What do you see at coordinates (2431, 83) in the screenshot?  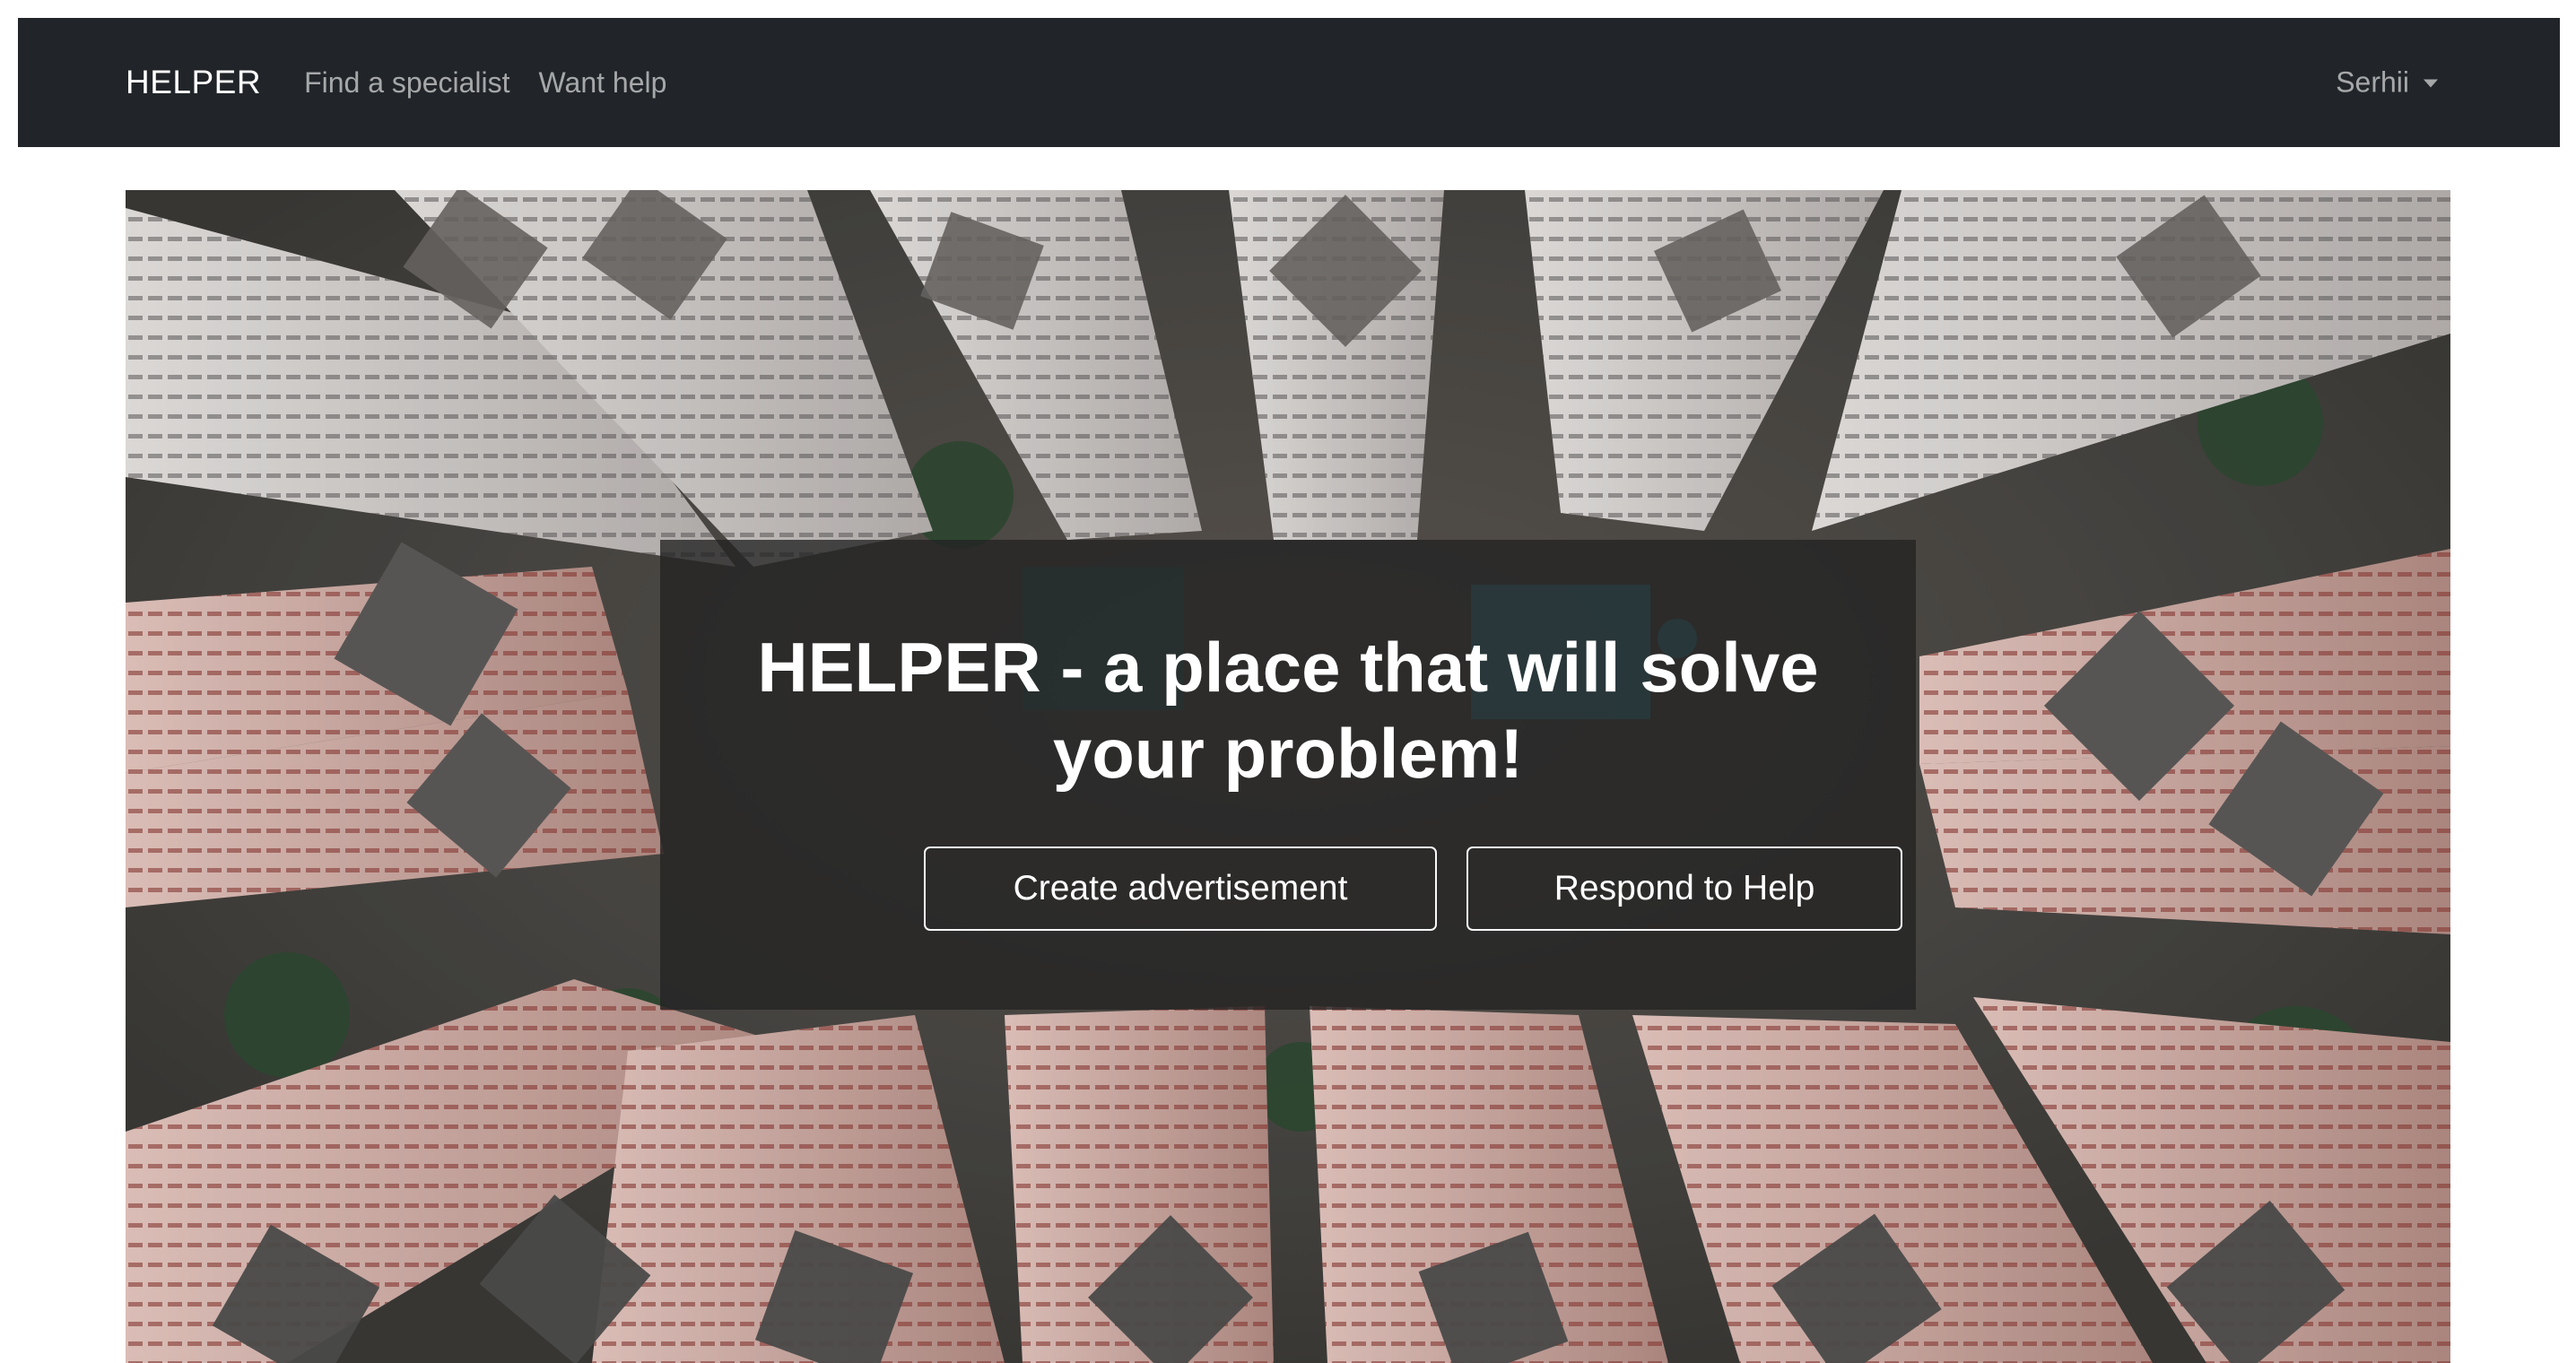 I see `chevron-down-icon` at bounding box center [2431, 83].